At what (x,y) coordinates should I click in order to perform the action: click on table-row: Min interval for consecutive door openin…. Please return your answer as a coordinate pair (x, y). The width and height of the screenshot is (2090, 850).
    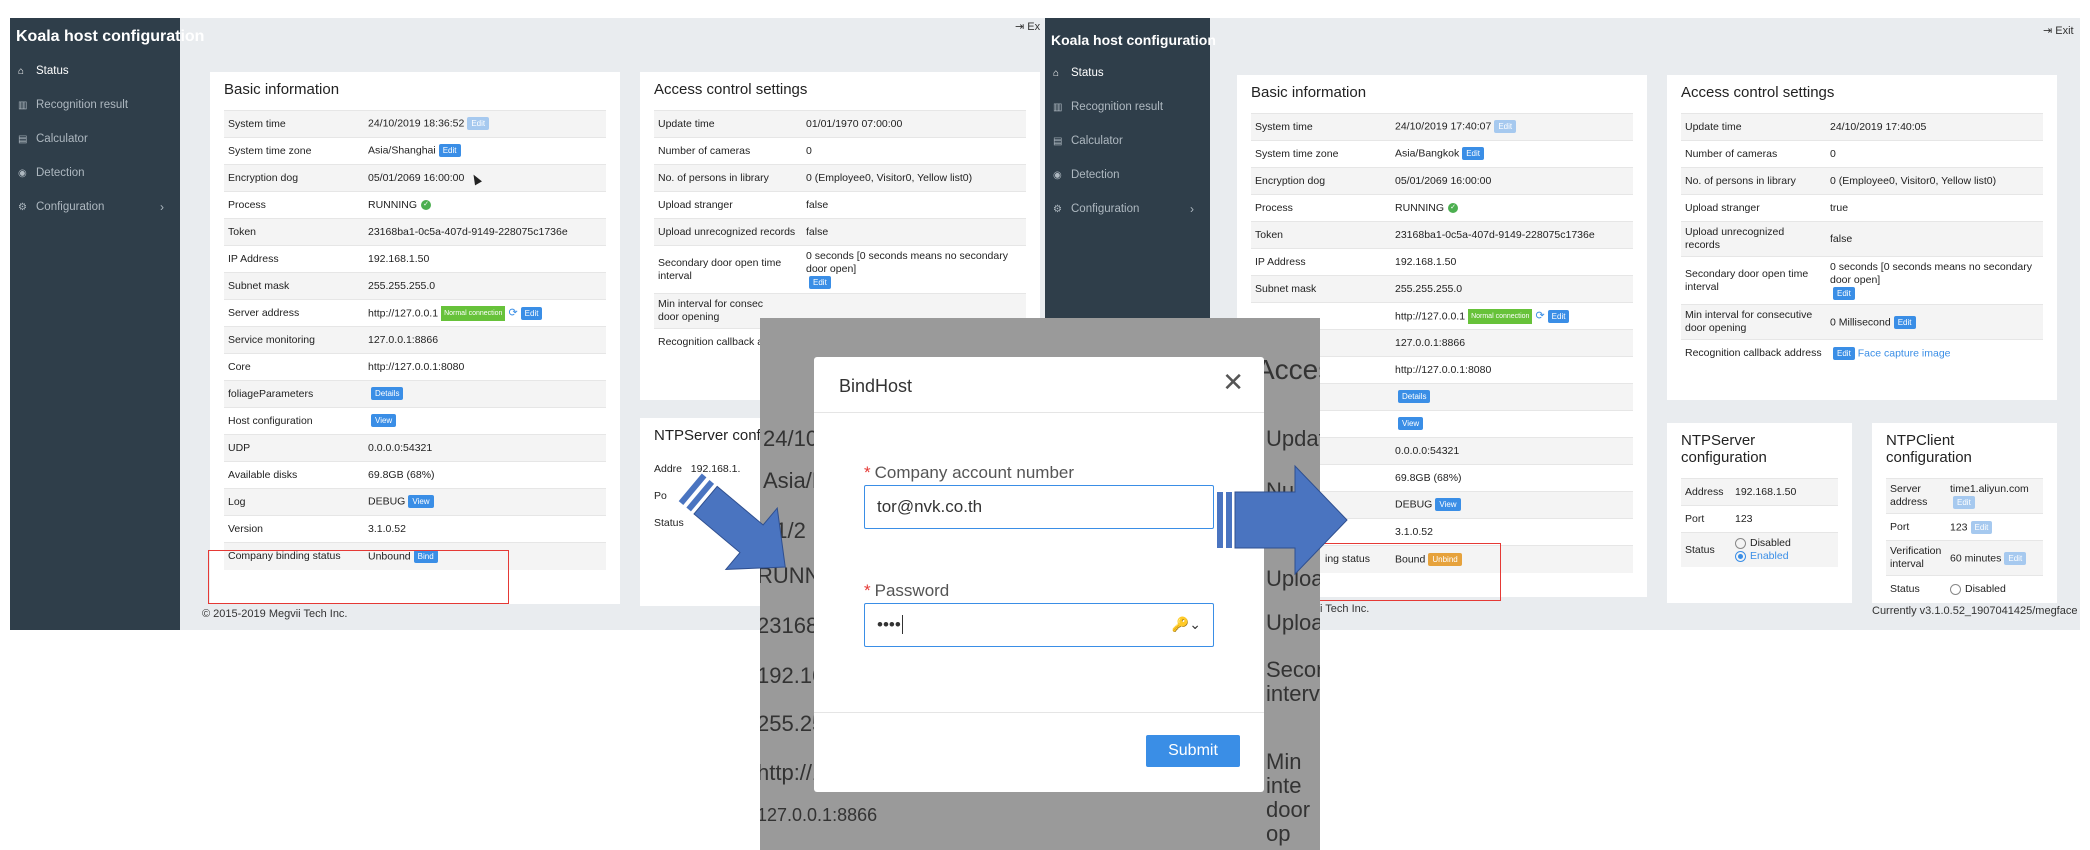
    Looking at the image, I should click on (1862, 322).